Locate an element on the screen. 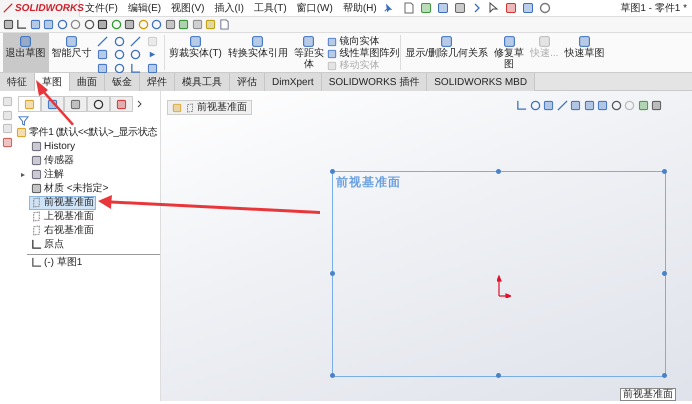 Image resolution: width=692 pixels, height=404 pixels. select-arrow-icon is located at coordinates (494, 8).